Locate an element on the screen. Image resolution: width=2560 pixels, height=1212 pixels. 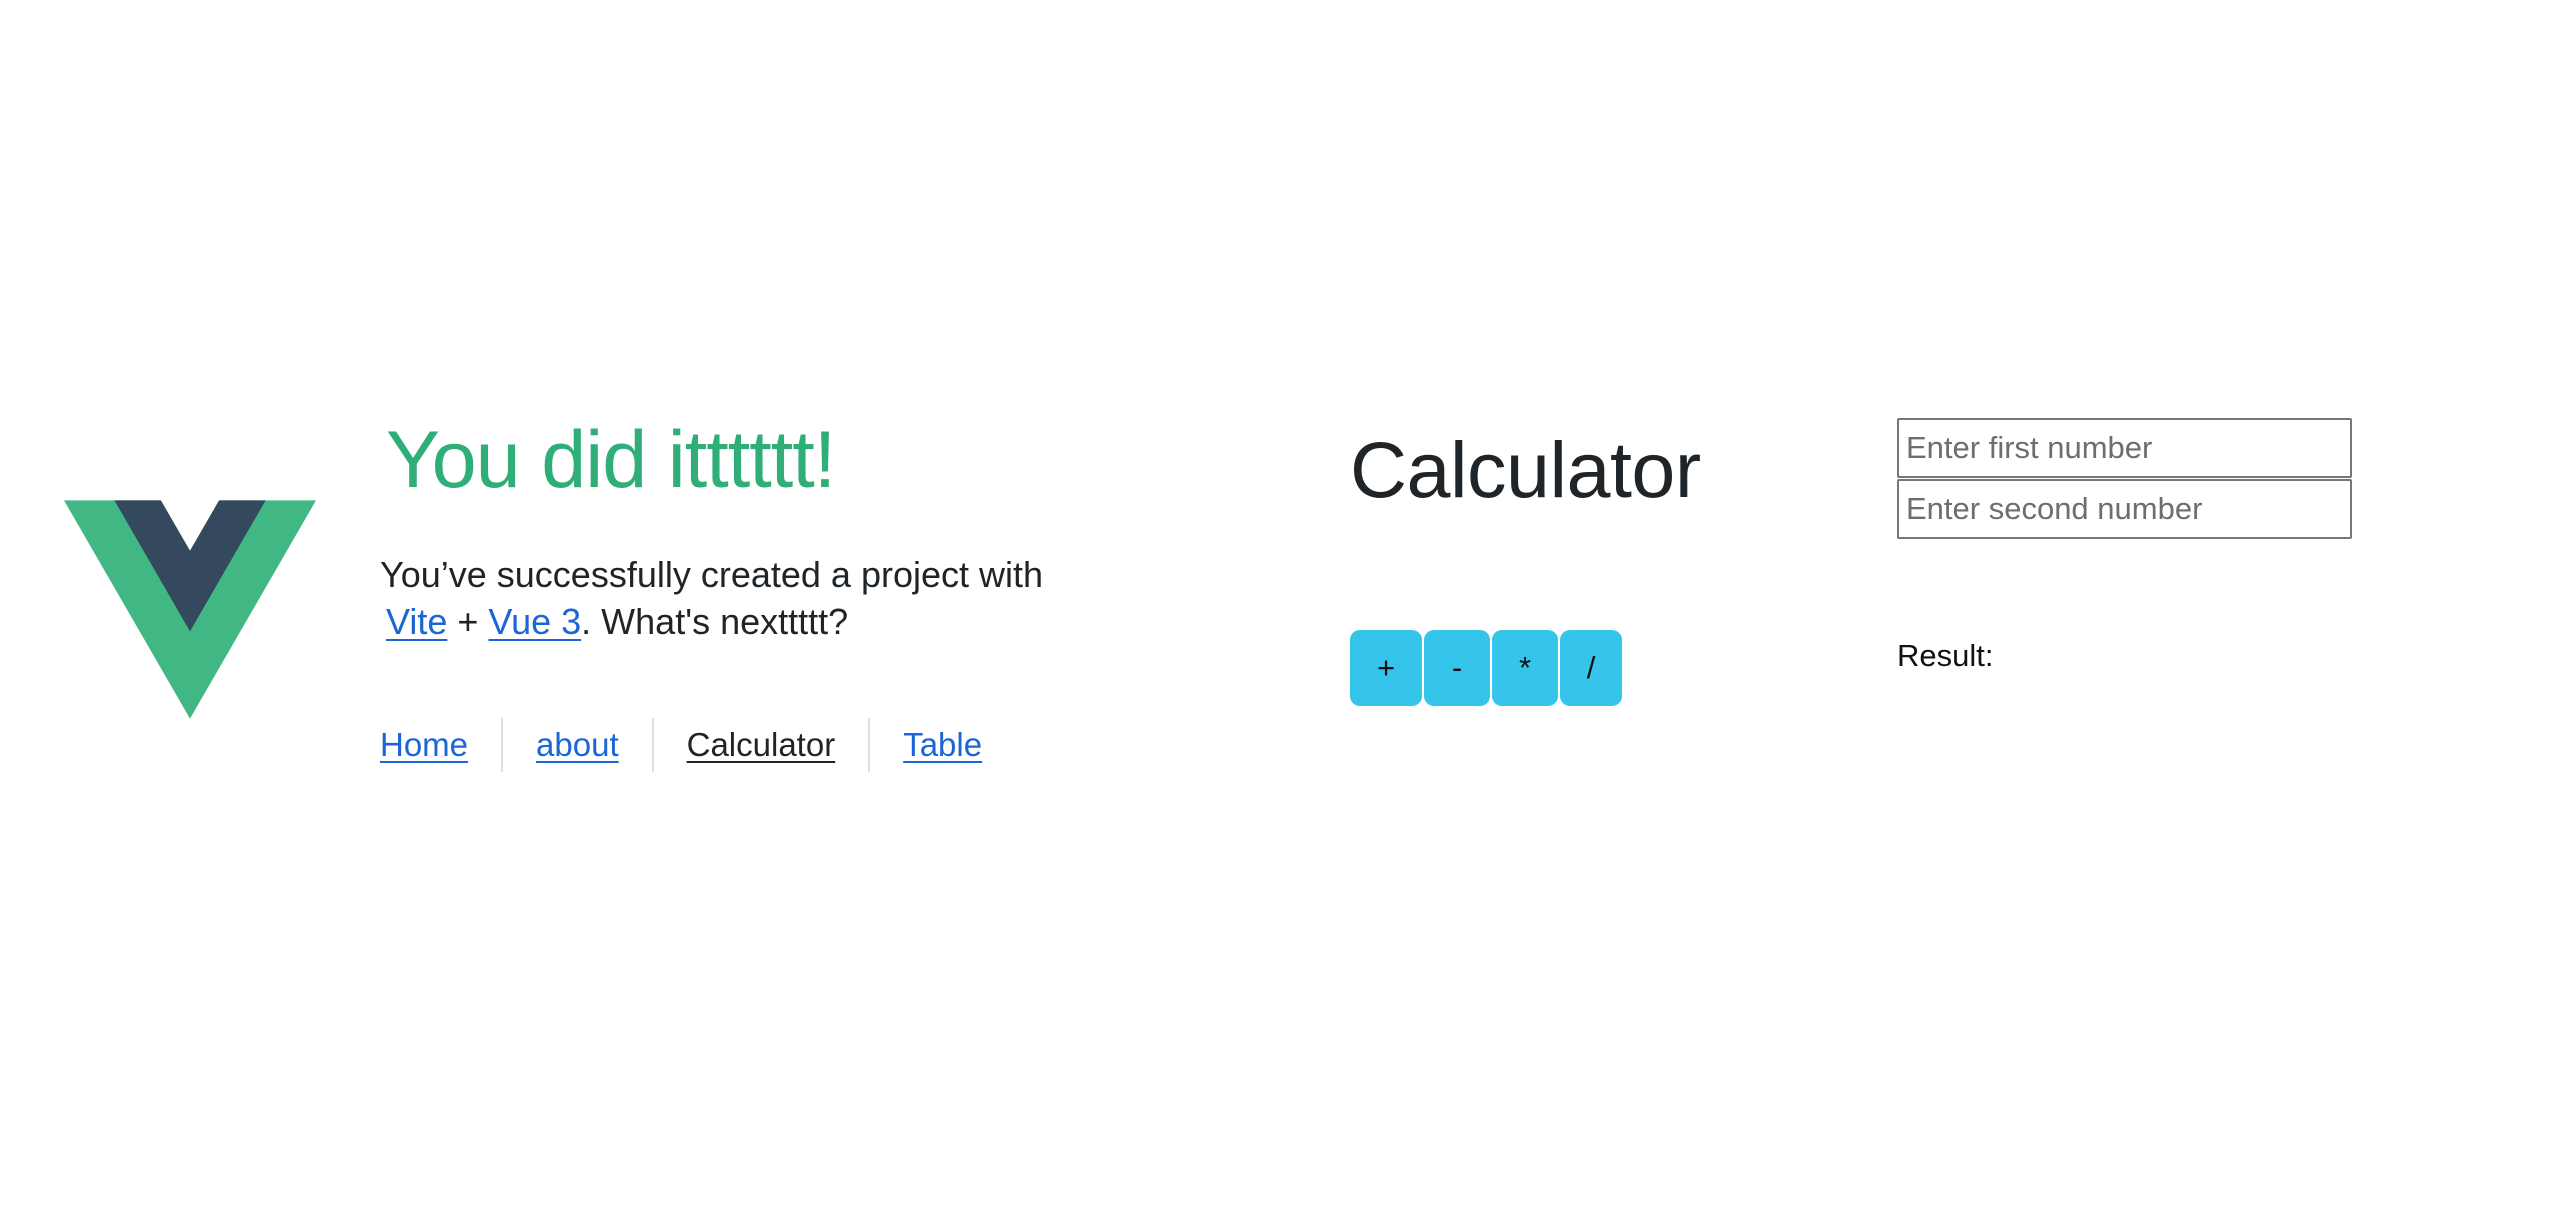
hero-title: You did itttttt! is located at coordinates (611, 460).